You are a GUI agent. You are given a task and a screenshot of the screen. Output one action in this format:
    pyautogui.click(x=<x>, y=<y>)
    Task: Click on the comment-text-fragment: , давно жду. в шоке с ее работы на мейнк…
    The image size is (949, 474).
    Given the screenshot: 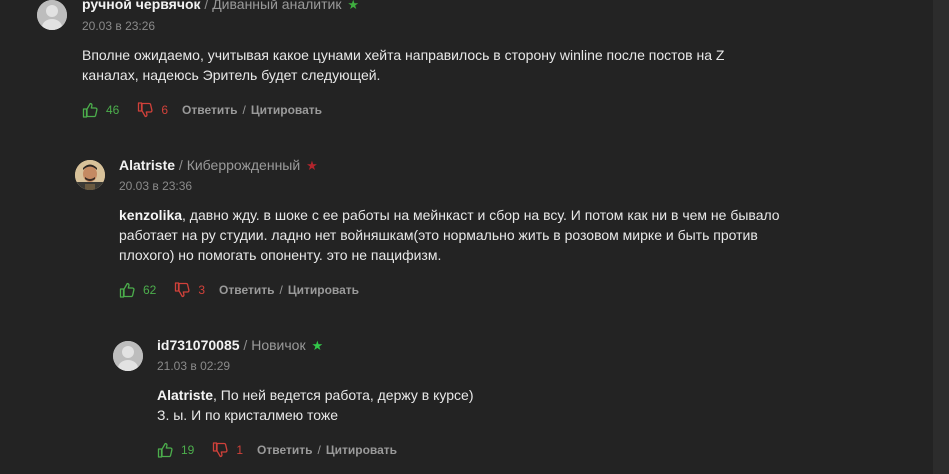 What is the action you would take?
    pyautogui.click(x=481, y=215)
    